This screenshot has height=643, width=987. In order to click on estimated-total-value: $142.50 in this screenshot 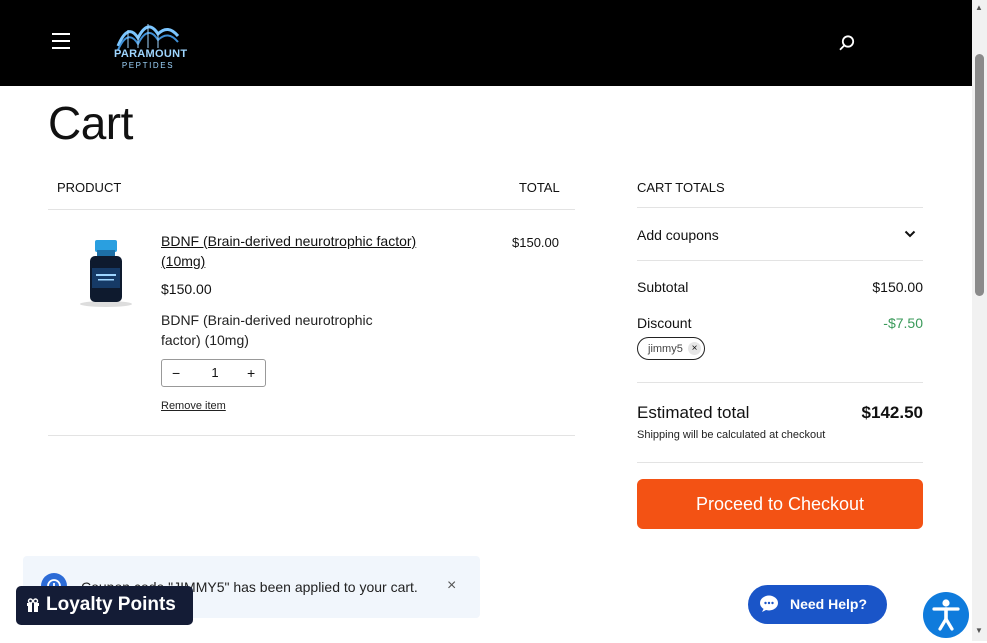, I will do `click(892, 412)`.